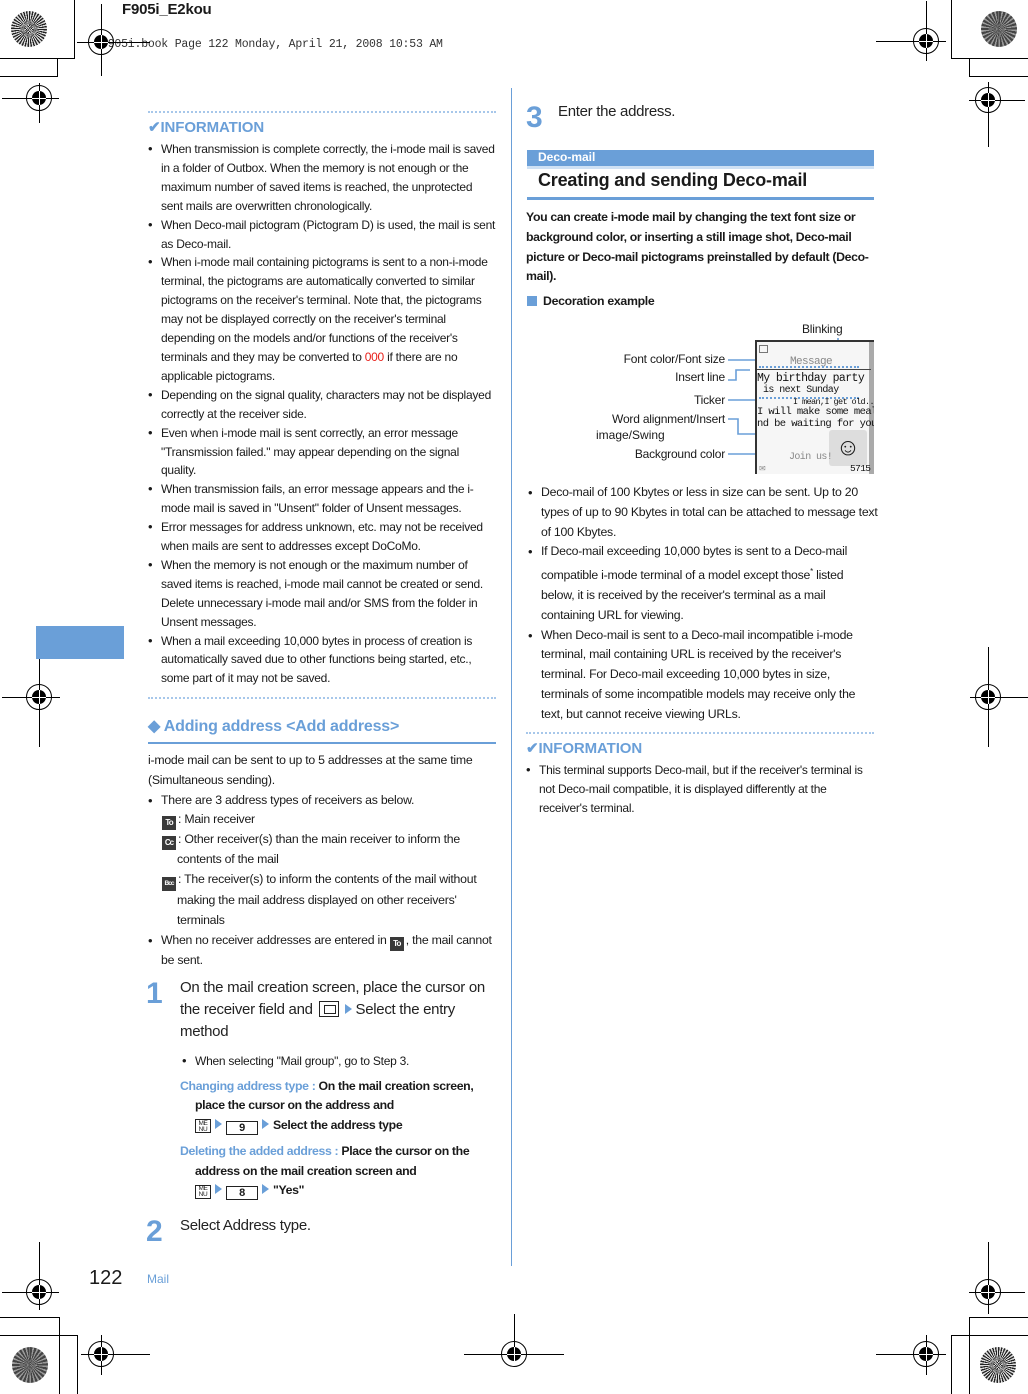  What do you see at coordinates (809, 367) in the screenshot?
I see `blink-dots` at bounding box center [809, 367].